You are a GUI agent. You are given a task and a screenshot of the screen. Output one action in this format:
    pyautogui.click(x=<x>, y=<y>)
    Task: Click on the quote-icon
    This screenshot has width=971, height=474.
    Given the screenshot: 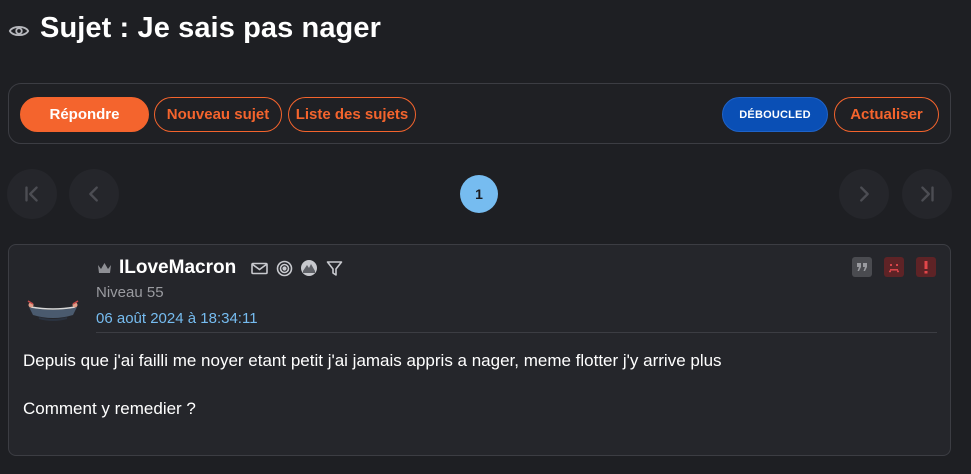 What is the action you would take?
    pyautogui.click(x=862, y=267)
    